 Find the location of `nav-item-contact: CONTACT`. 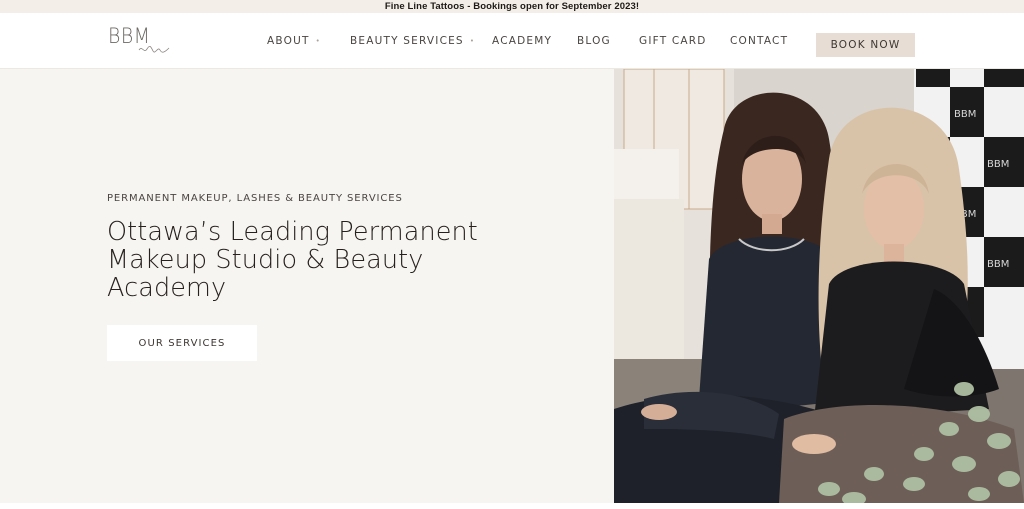

nav-item-contact: CONTACT is located at coordinates (759, 41).